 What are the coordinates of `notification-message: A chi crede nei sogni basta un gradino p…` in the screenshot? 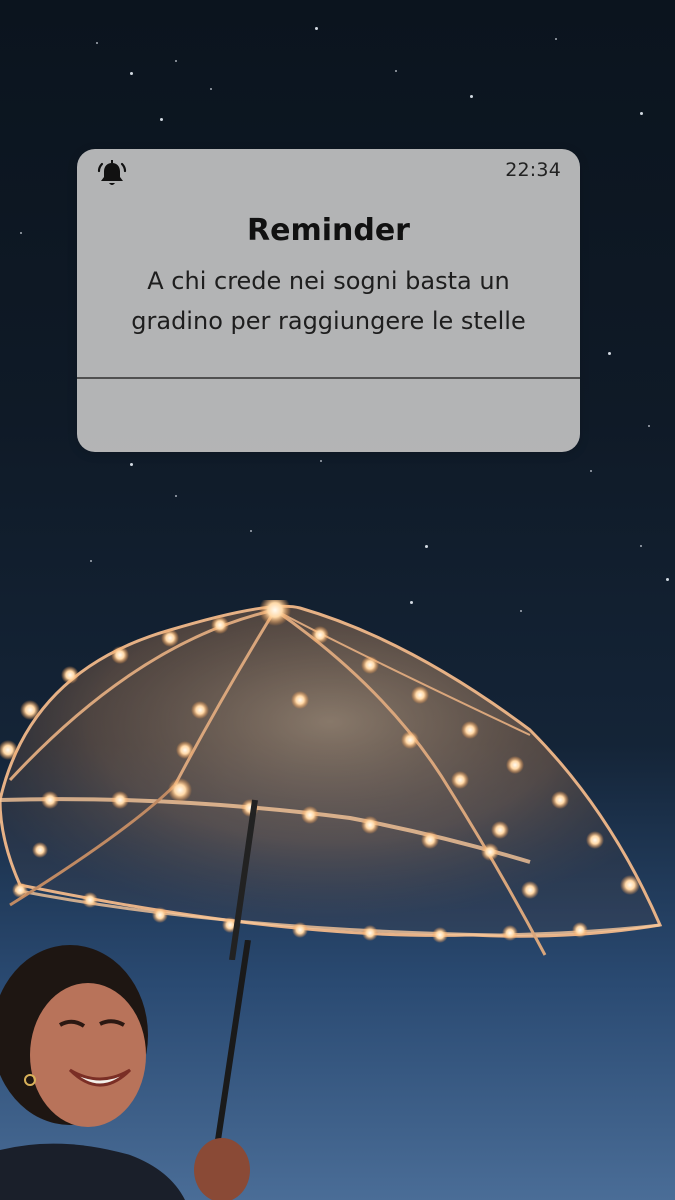 It's located at (328, 301).